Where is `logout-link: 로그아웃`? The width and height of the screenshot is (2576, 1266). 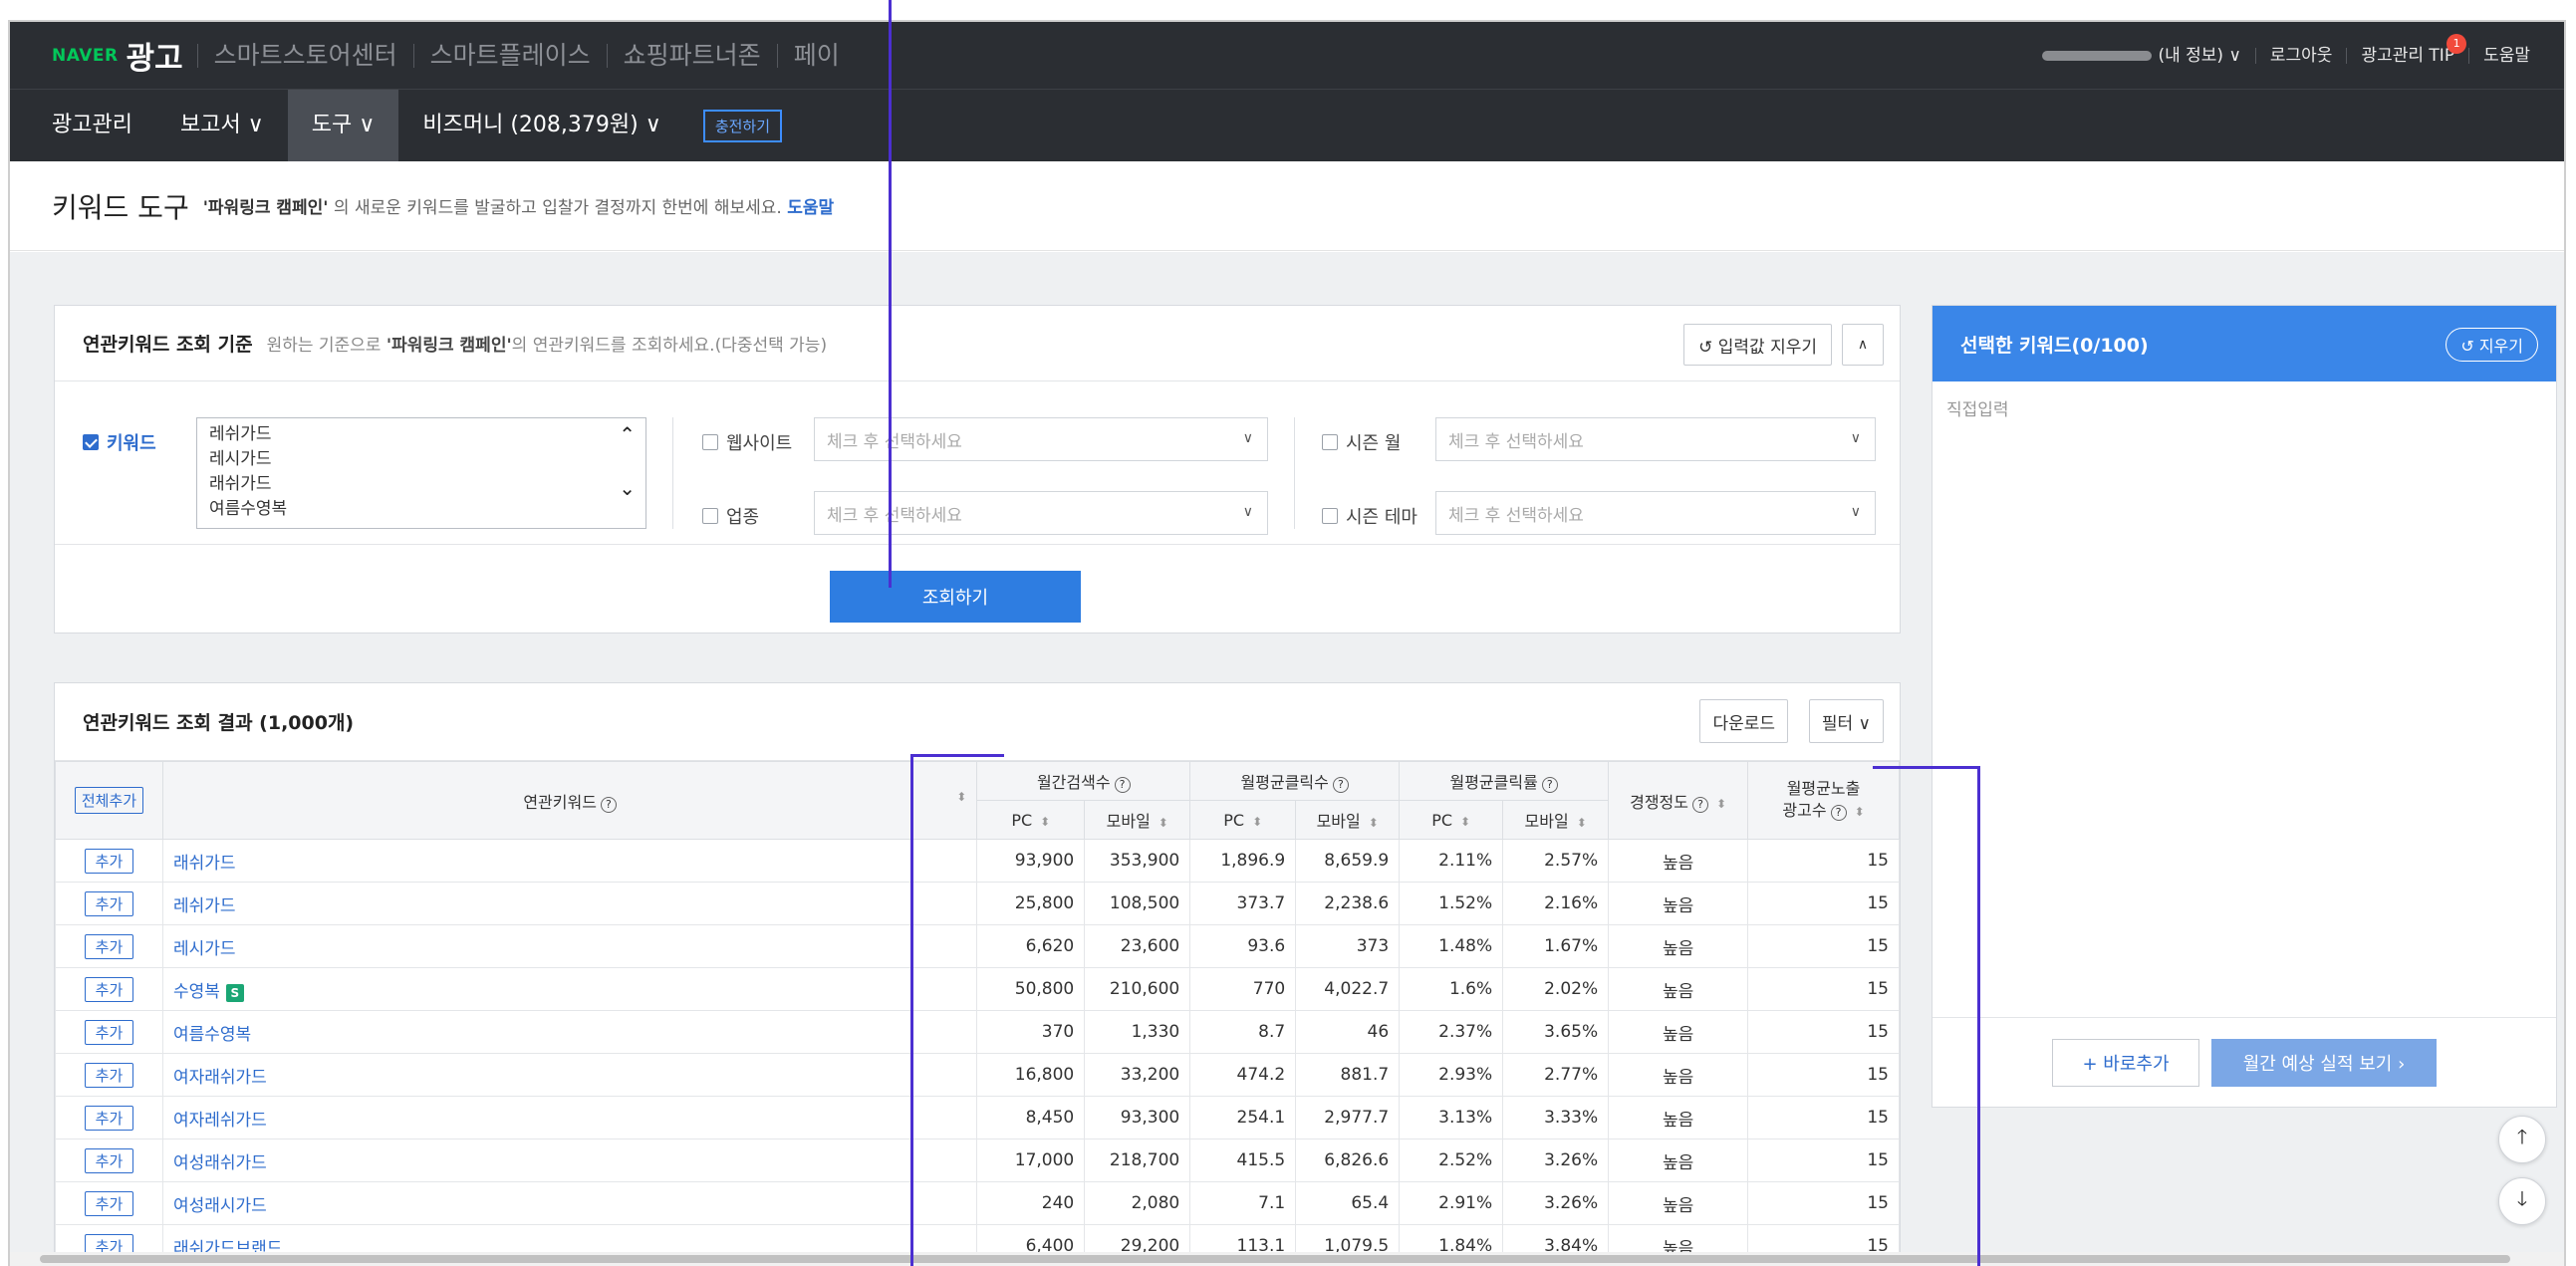 logout-link: 로그아웃 is located at coordinates (2300, 55).